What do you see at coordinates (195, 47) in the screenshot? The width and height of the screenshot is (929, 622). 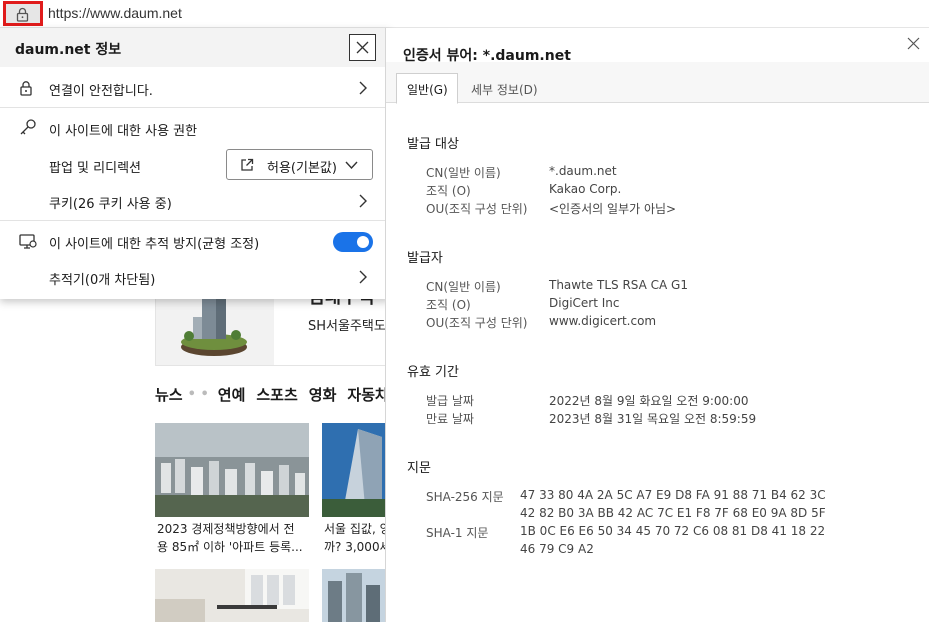 I see `site-info-header: daum.net 정보` at bounding box center [195, 47].